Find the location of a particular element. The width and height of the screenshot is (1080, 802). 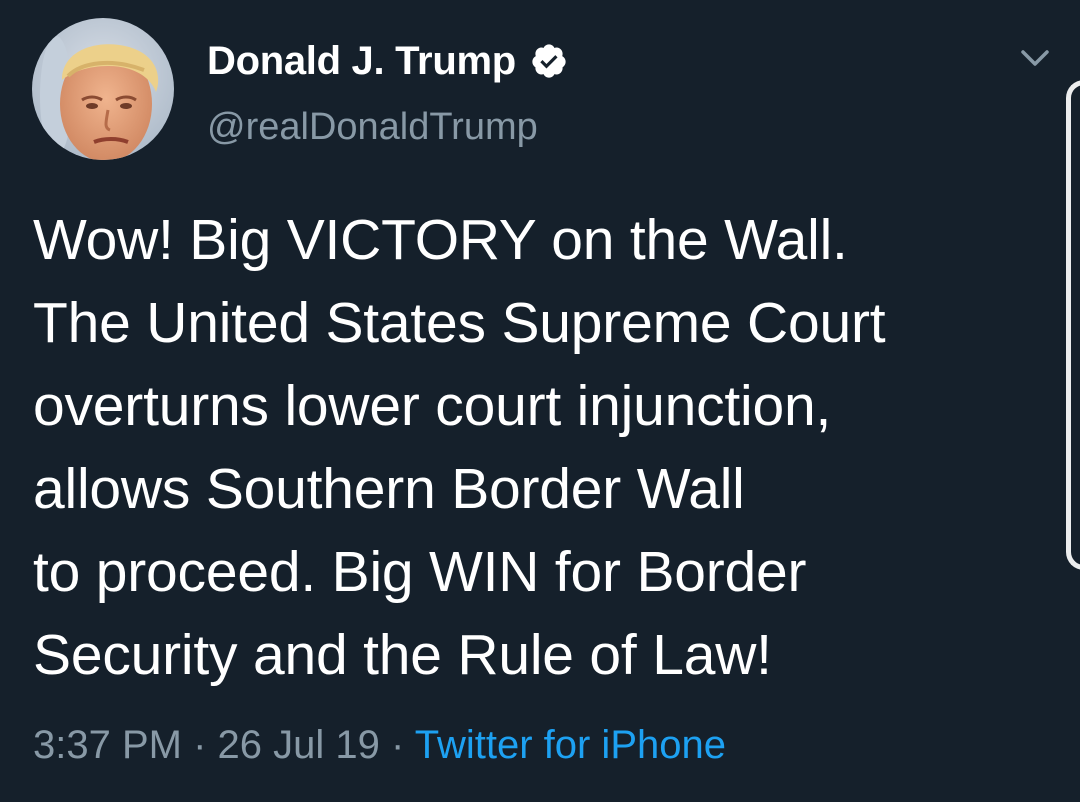

avatar is located at coordinates (103, 89).